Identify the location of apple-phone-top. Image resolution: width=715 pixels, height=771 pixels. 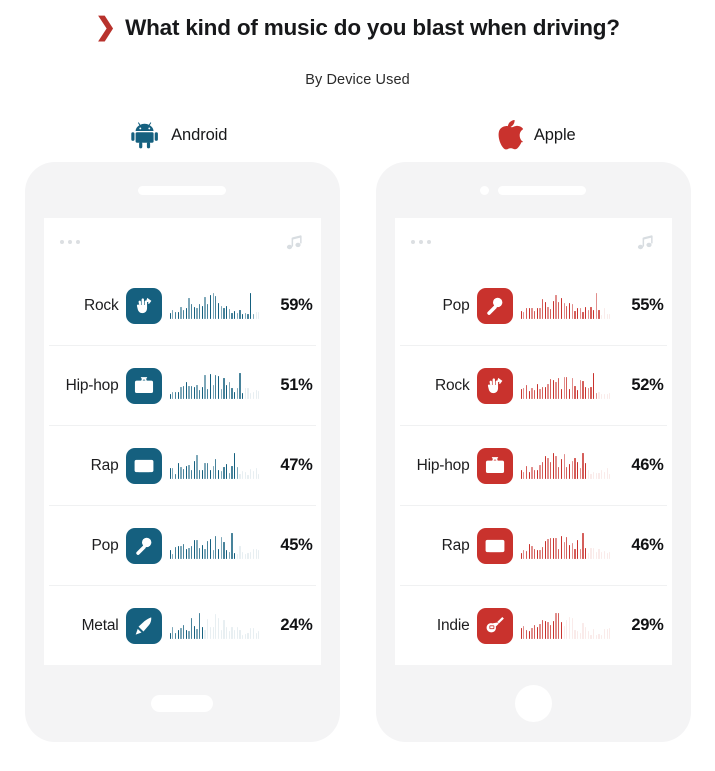
(533, 190).